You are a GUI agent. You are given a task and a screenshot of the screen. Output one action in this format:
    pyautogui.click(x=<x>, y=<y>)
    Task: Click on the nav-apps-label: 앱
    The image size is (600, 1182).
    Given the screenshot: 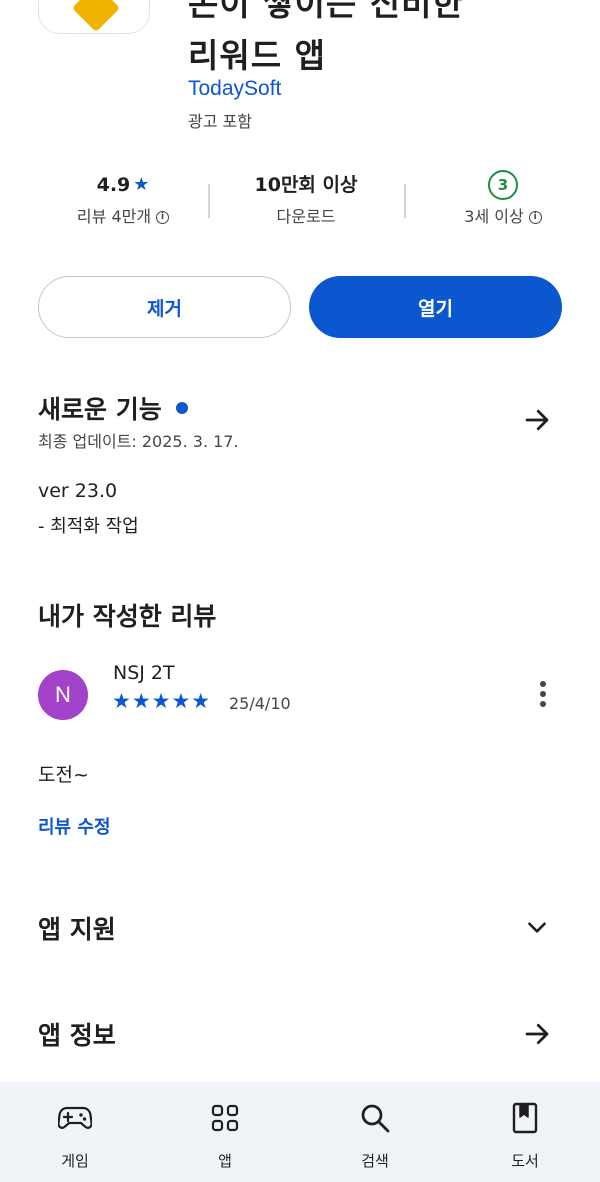 What is the action you would take?
    pyautogui.click(x=225, y=1161)
    